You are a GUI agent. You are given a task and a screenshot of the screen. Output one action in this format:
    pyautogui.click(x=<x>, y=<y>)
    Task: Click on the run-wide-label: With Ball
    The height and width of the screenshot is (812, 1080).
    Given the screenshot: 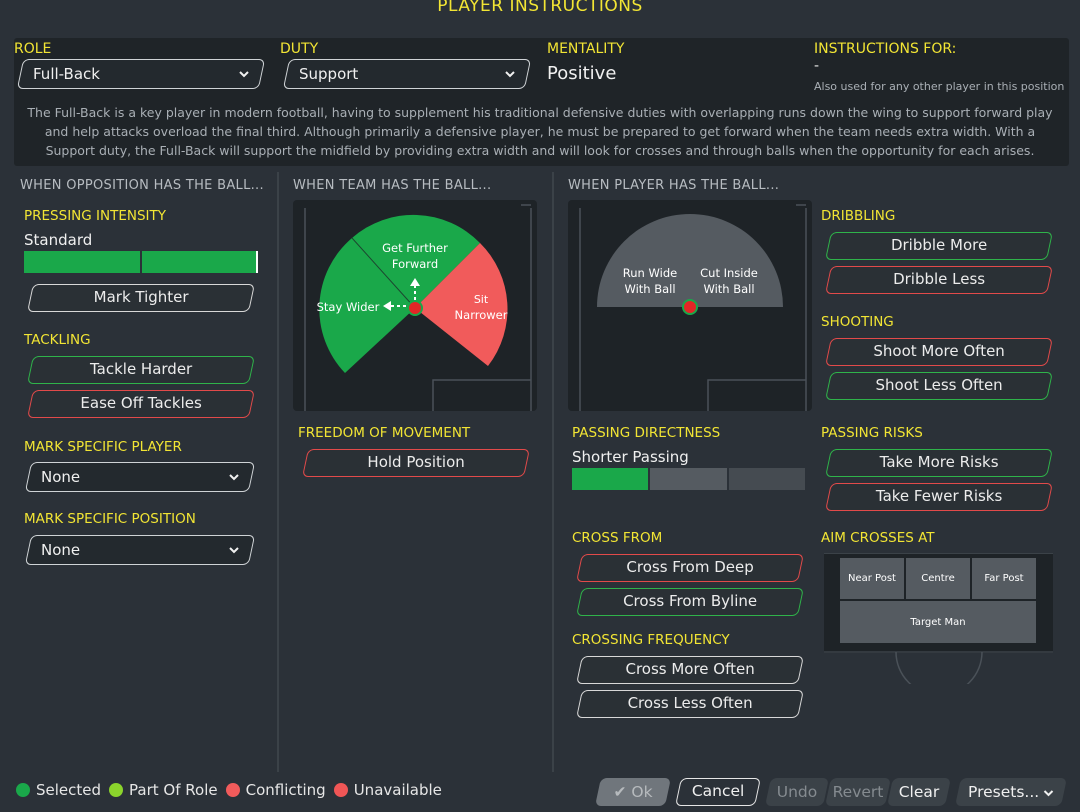 What is the action you would take?
    pyautogui.click(x=649, y=289)
    